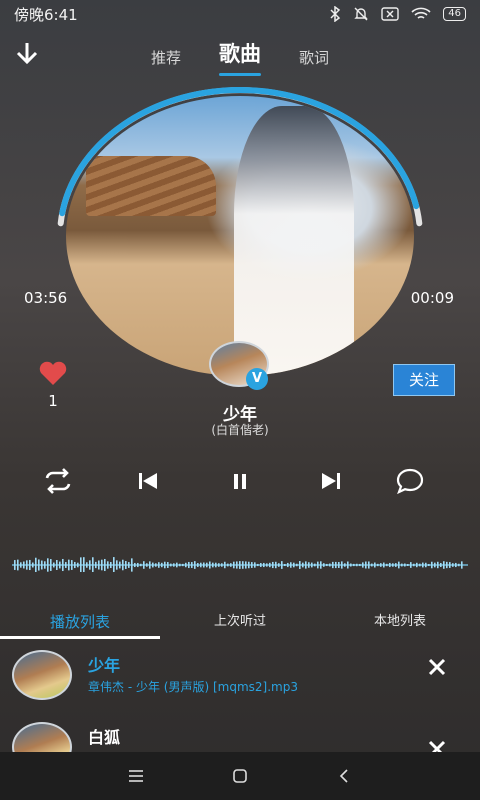 This screenshot has height=800, width=480. I want to click on tab-recommend: 推荐, so click(166, 57).